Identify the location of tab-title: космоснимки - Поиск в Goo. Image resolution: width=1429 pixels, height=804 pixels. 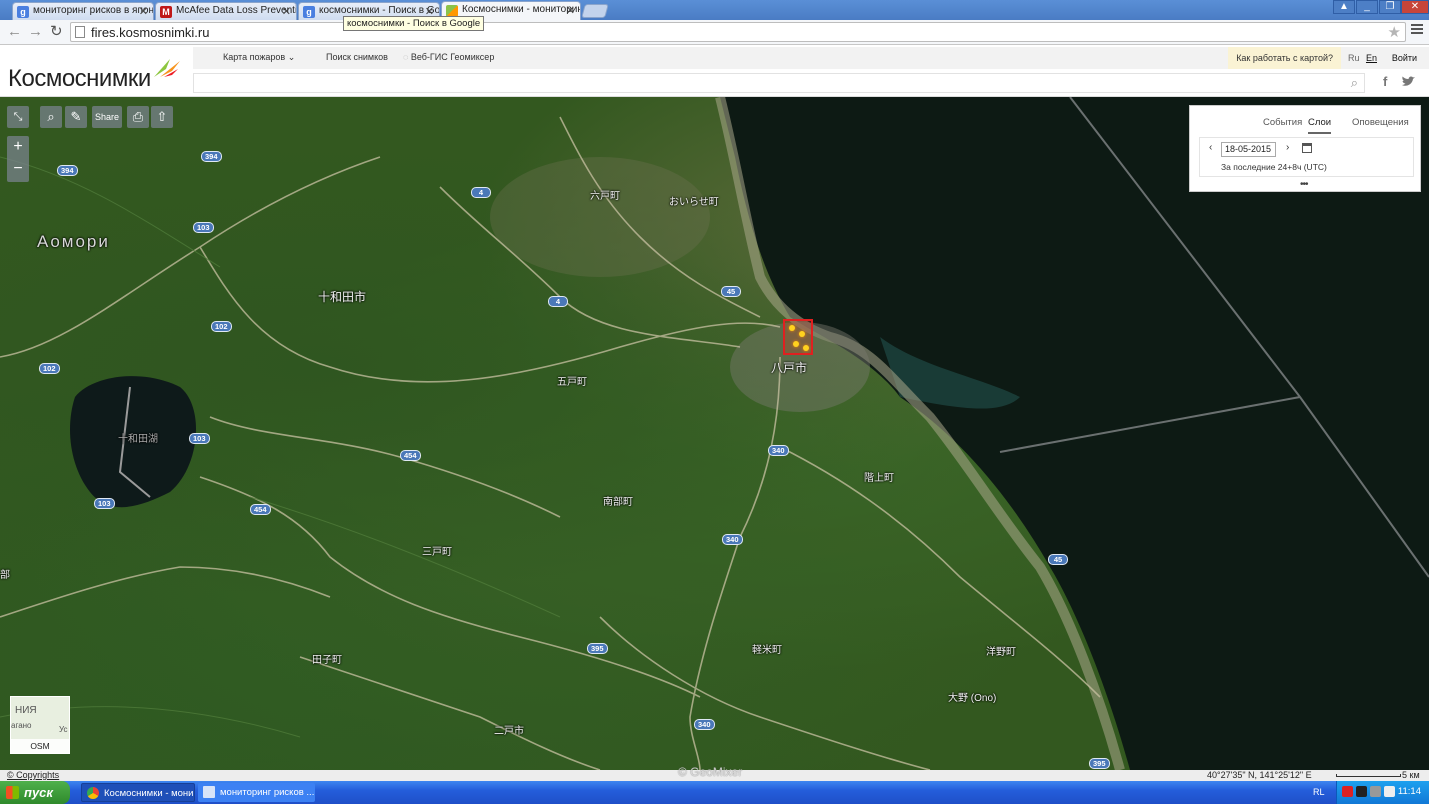
(379, 10).